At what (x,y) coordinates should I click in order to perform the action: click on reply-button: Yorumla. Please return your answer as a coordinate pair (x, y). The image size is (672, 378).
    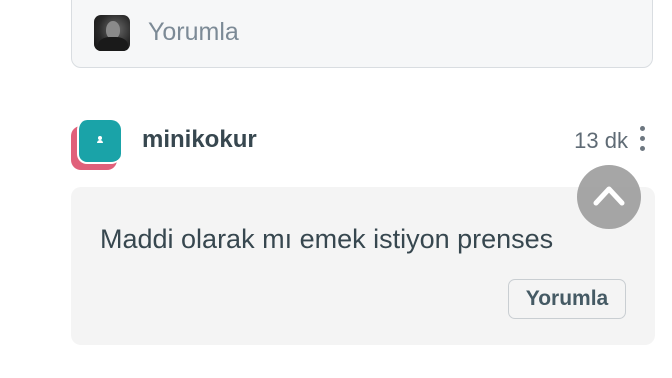
    Looking at the image, I should click on (567, 299).